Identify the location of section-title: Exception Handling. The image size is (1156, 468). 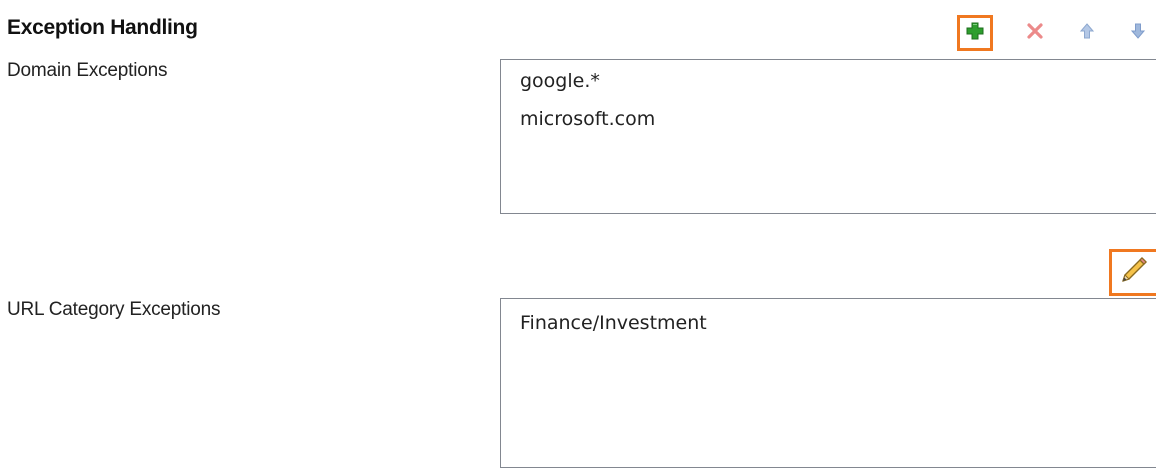
(102, 27).